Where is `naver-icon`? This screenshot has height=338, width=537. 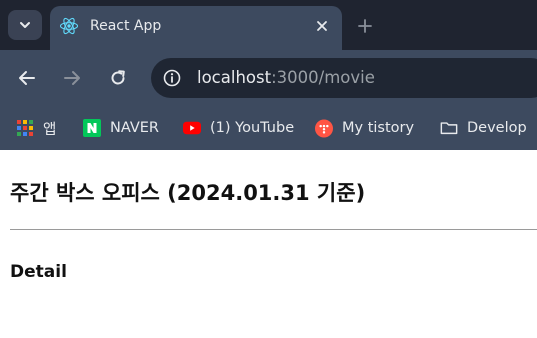
naver-icon is located at coordinates (92, 128).